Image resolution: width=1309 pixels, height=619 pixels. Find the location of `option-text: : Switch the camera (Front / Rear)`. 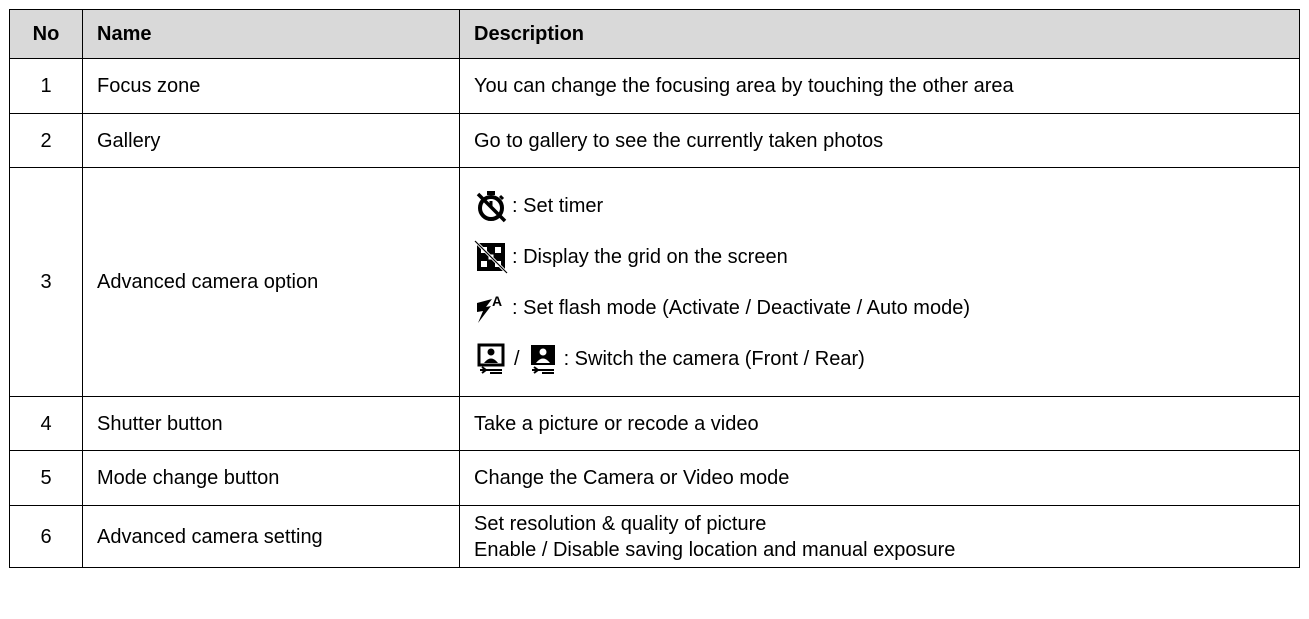

option-text: : Switch the camera (Front / Rear) is located at coordinates (714, 358).